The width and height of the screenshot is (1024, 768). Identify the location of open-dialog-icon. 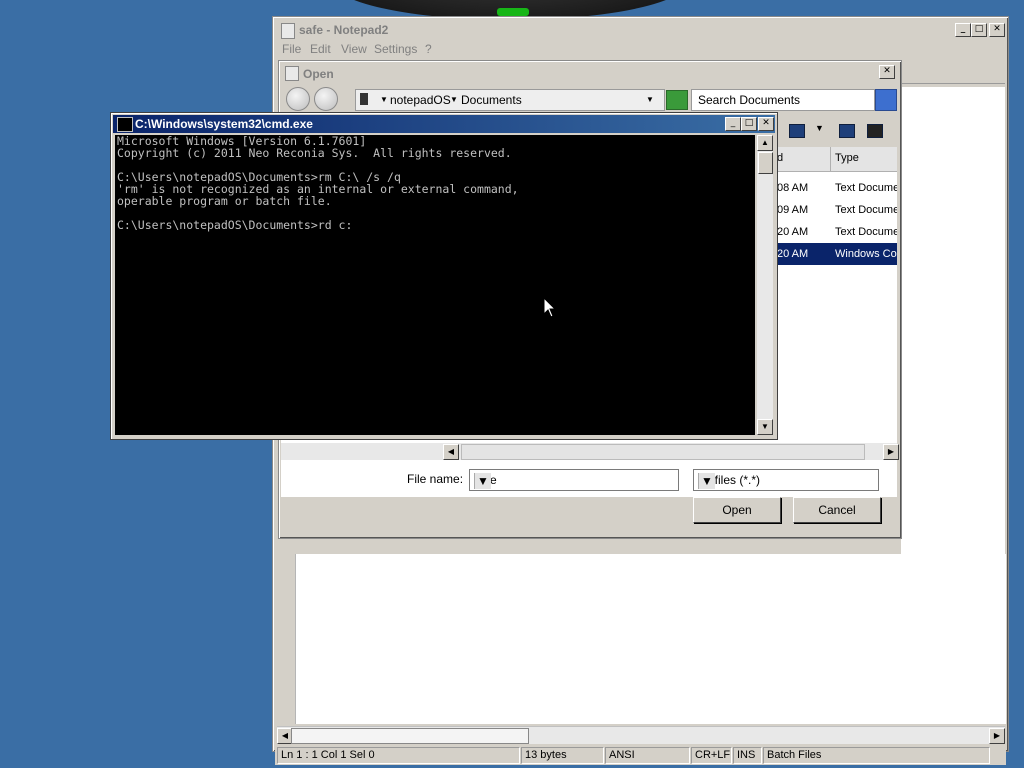
(292, 73).